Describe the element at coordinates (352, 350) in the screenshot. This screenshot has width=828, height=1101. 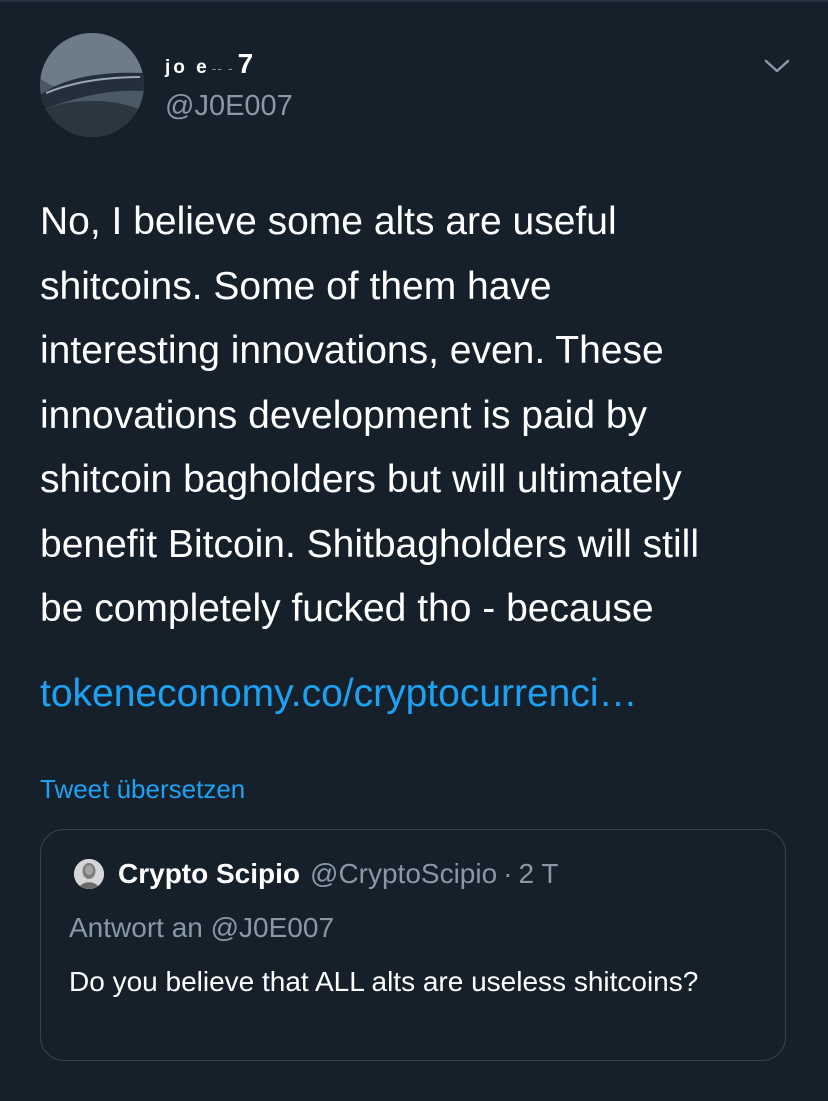
I see `tweet-text-line: interesting innovations, even. These` at that location.